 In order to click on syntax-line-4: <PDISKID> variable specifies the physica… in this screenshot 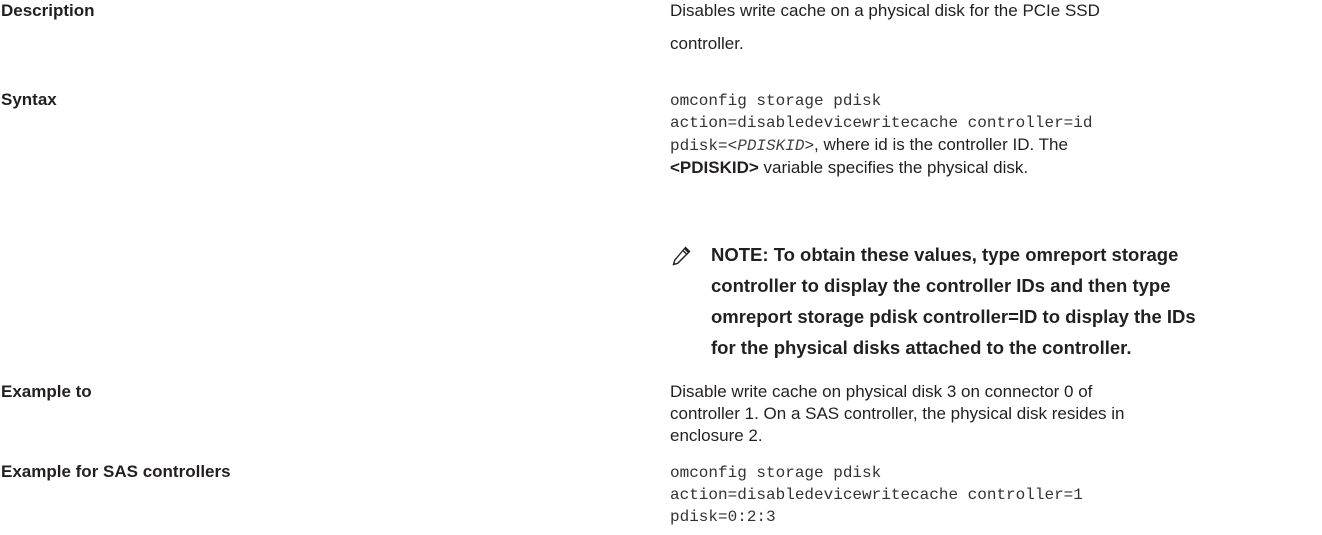, I will do `click(990, 168)`.